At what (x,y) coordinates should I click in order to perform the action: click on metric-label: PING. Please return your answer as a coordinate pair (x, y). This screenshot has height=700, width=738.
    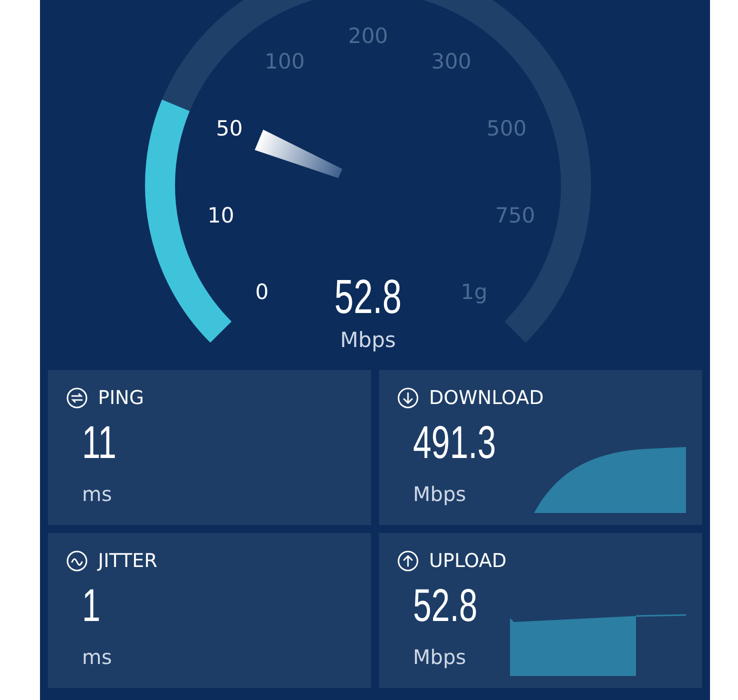
    Looking at the image, I should click on (121, 398).